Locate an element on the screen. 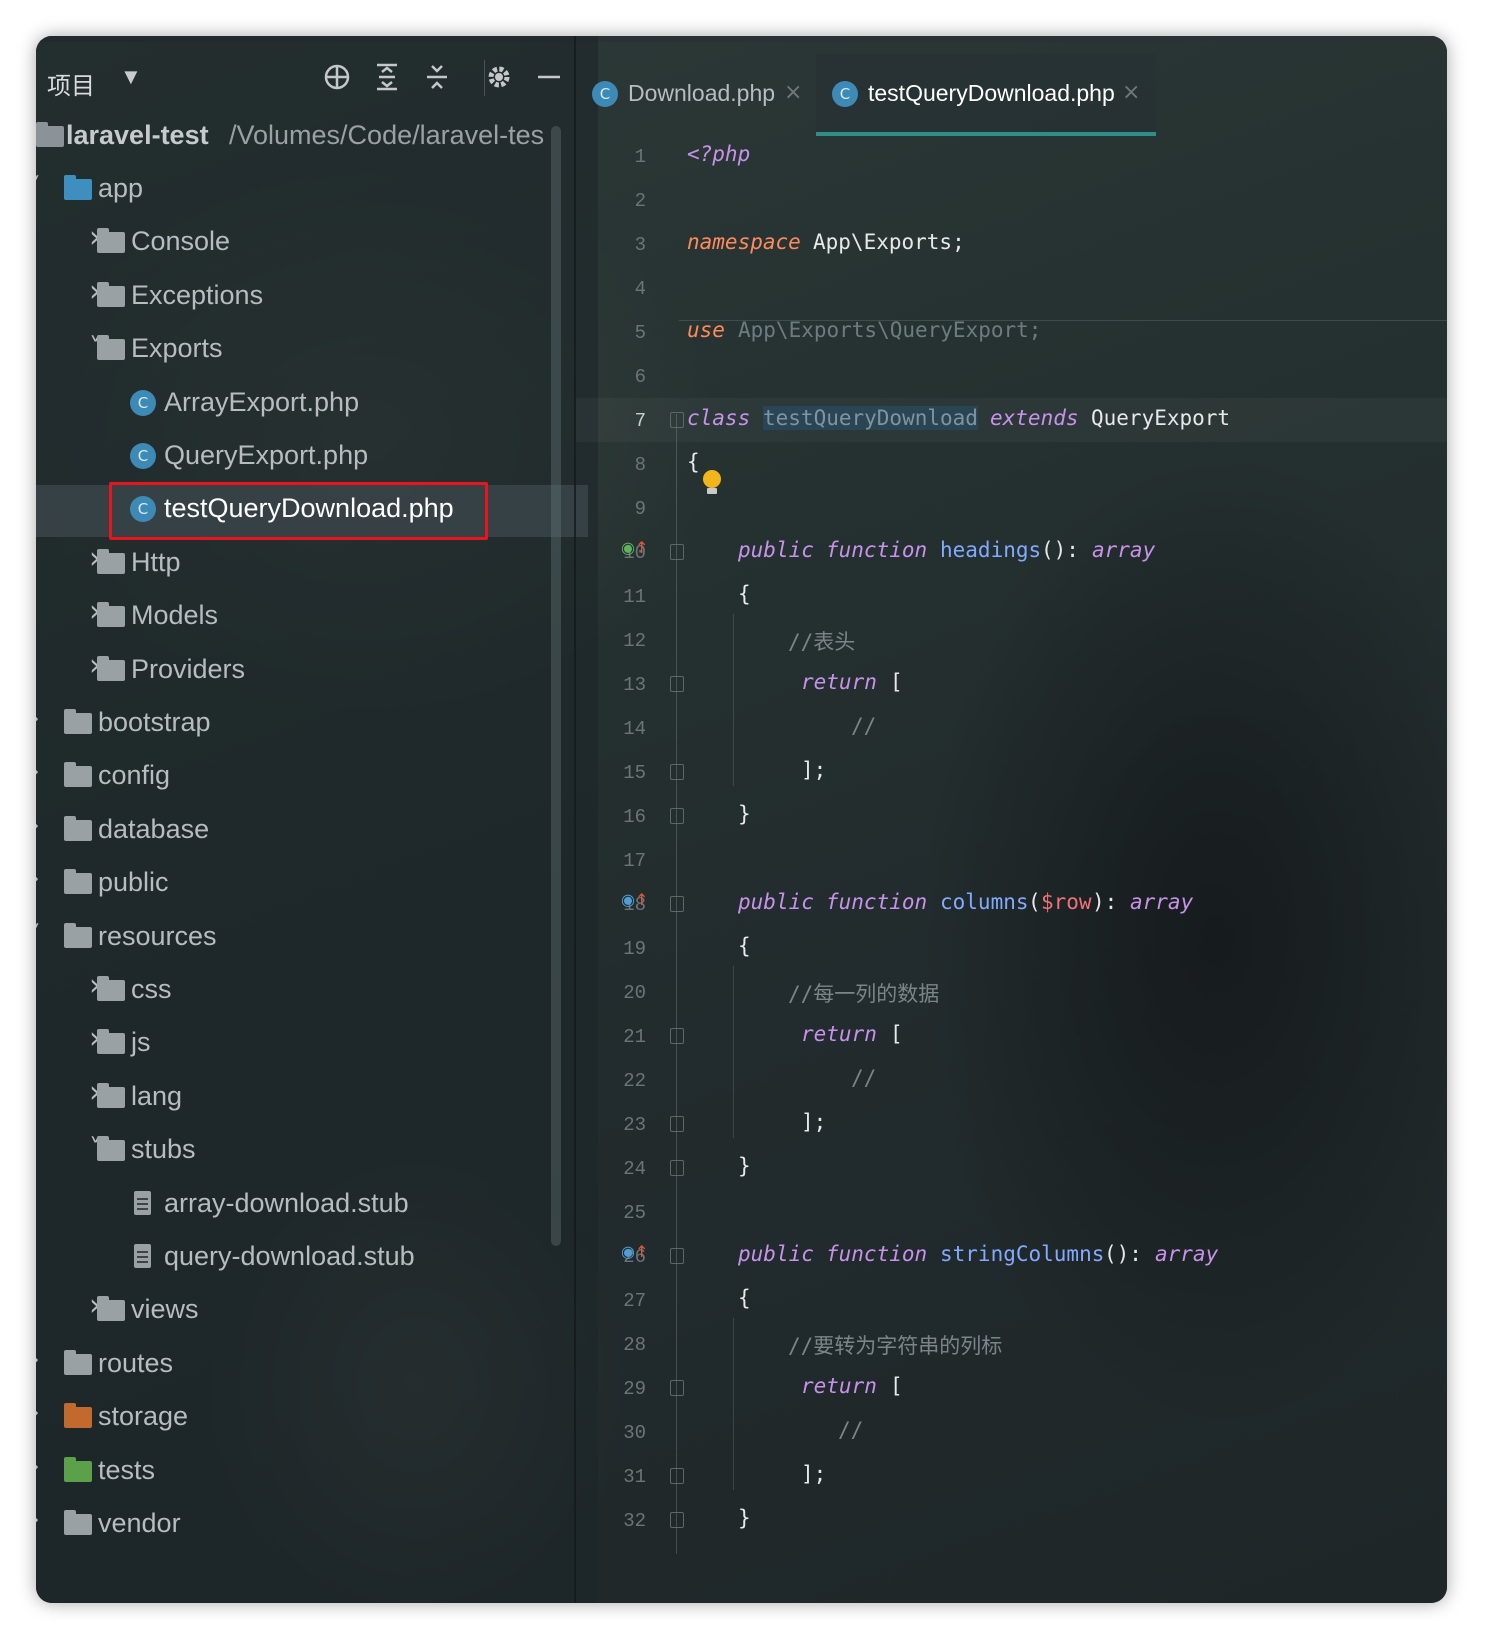 This screenshot has width=1486, height=1646. project-panel-title: 项目 is located at coordinates (71, 83).